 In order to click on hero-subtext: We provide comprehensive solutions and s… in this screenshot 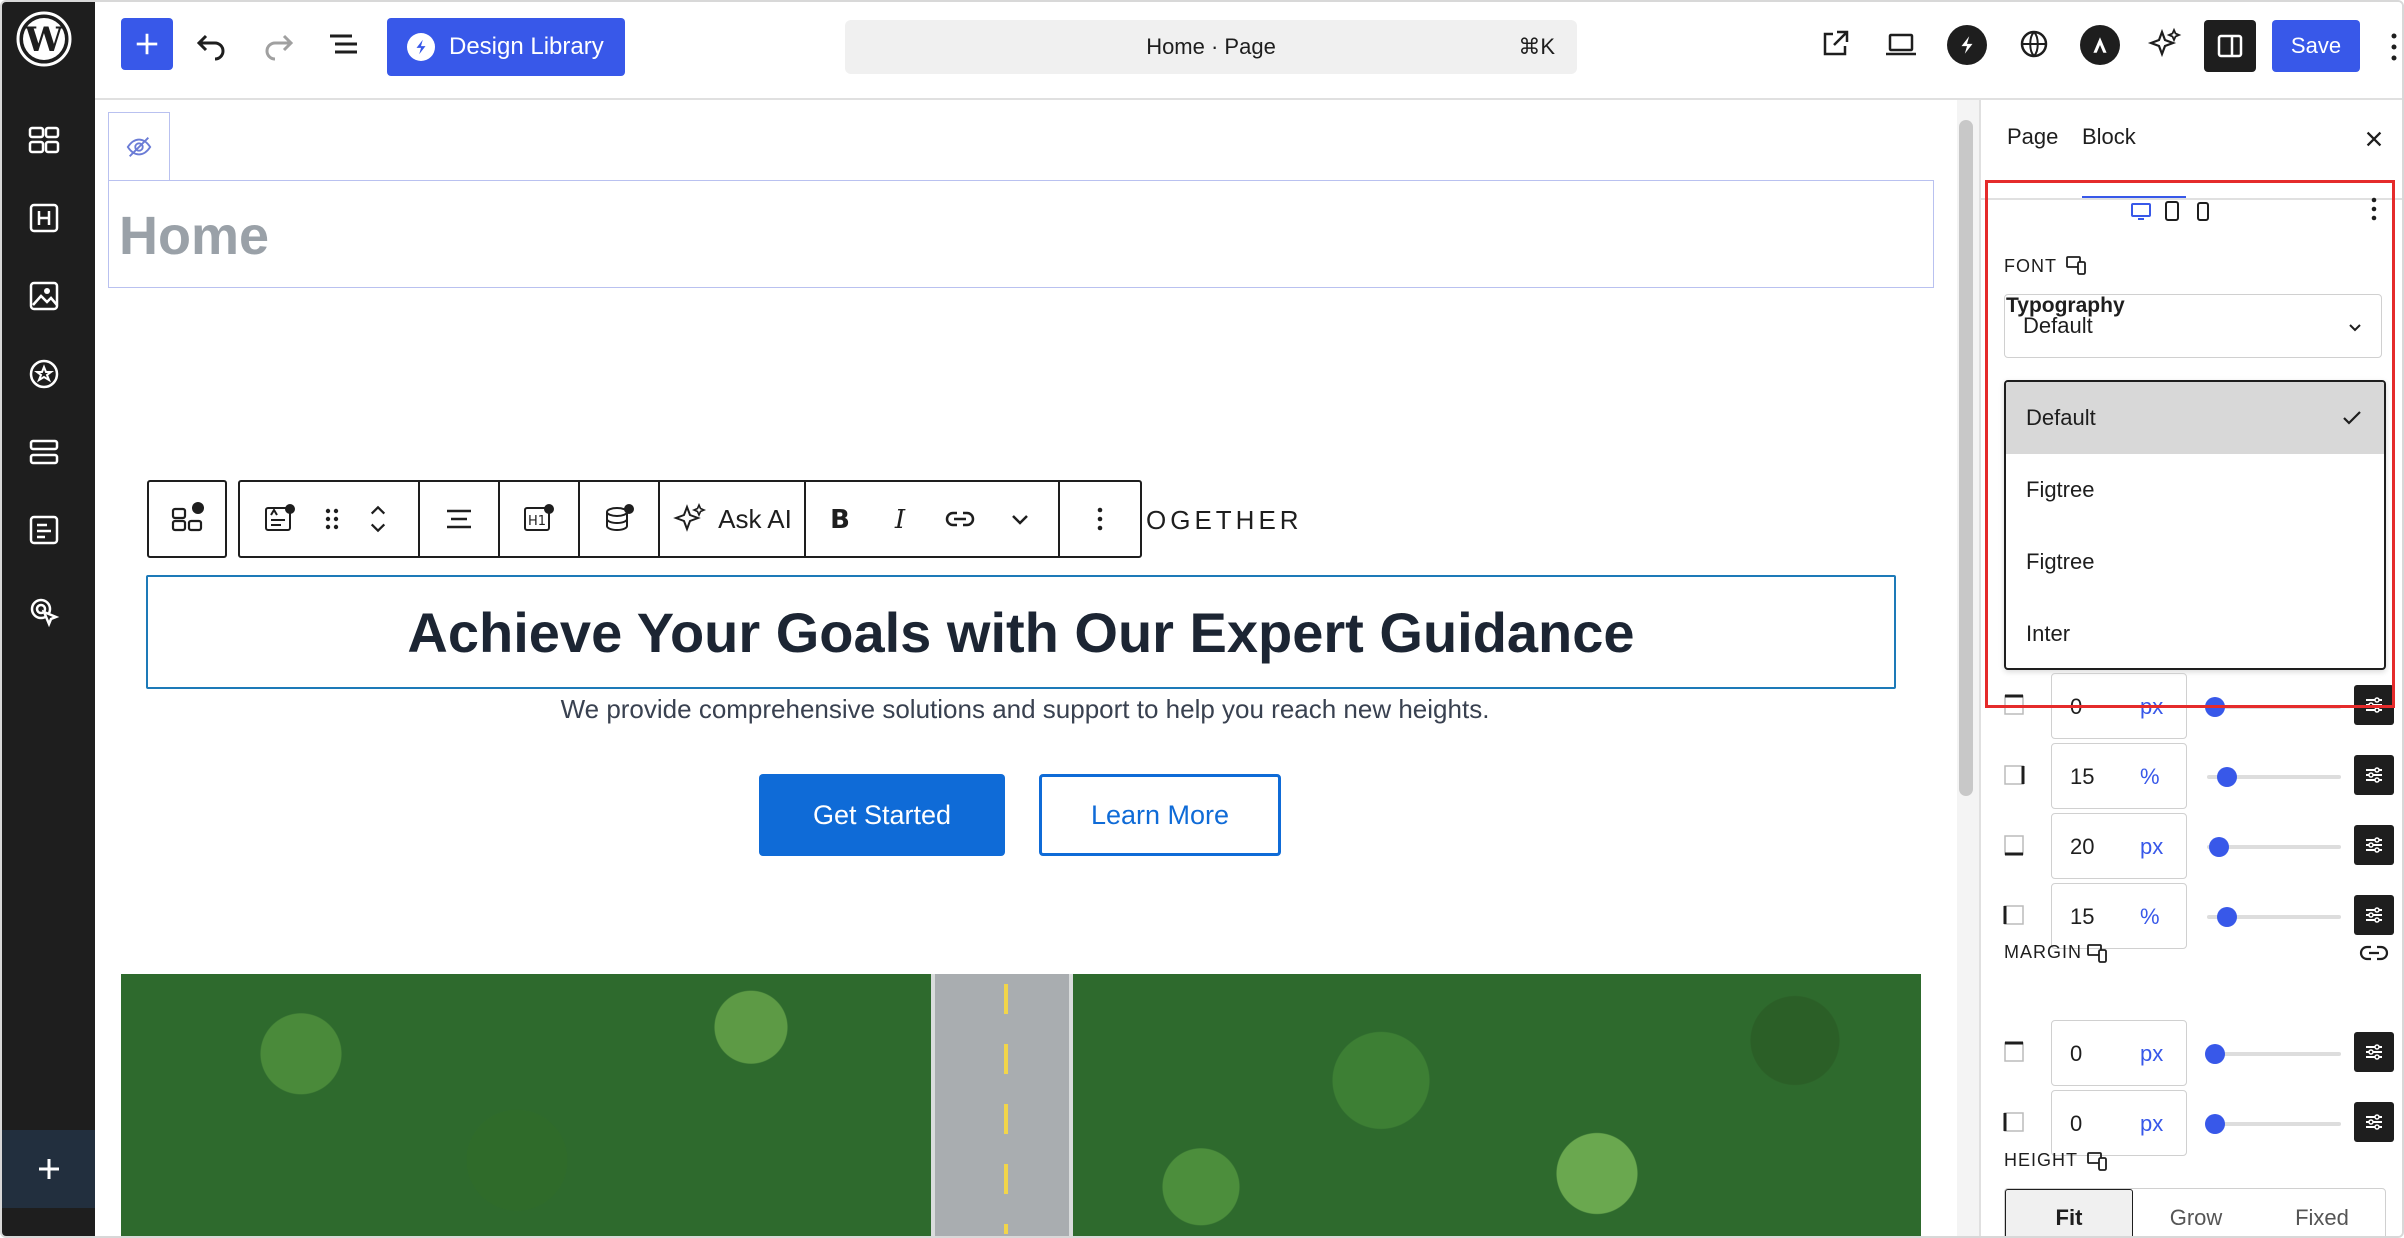, I will do `click(1025, 709)`.